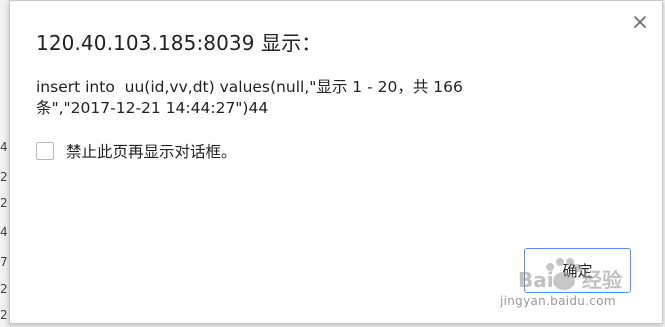 Image resolution: width=665 pixels, height=327 pixels. I want to click on dialog-title: 120.40.103.185:8039 显示：, so click(179, 43).